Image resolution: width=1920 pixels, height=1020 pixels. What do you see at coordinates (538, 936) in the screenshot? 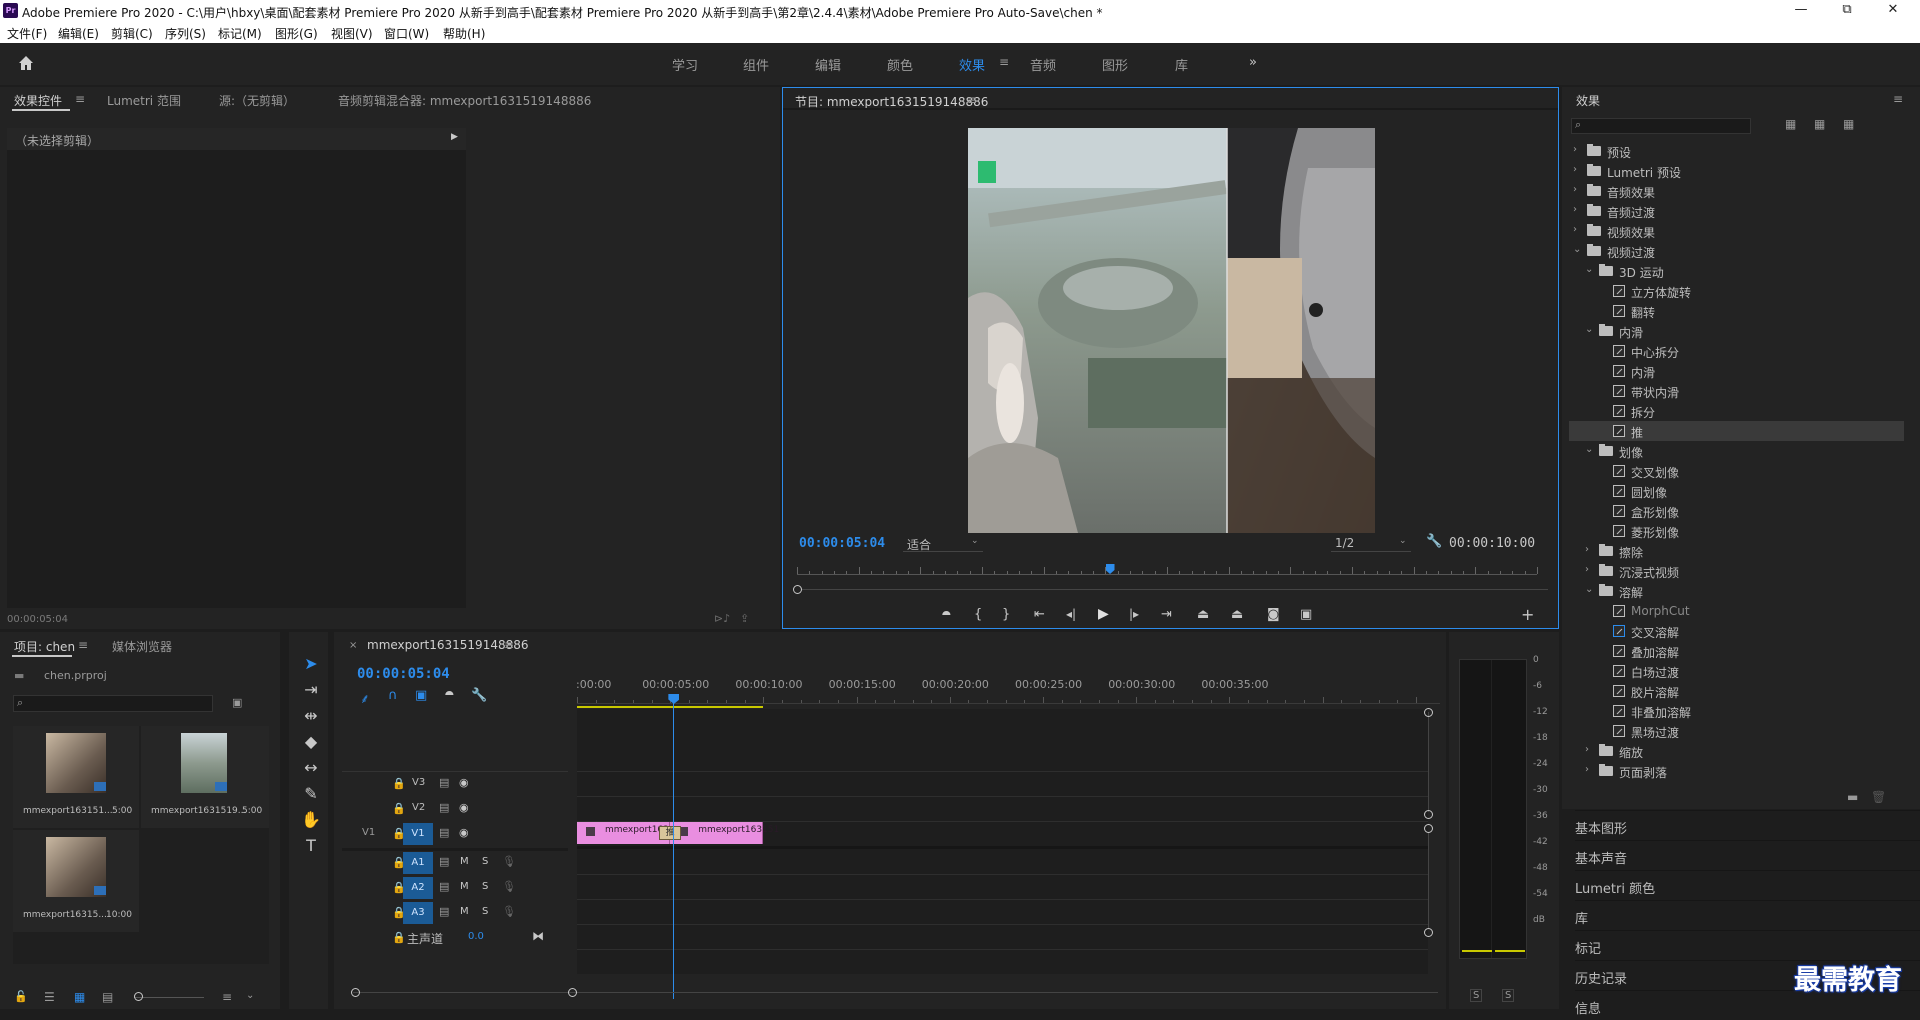
I see `go-to-end-icon: ⧓` at bounding box center [538, 936].